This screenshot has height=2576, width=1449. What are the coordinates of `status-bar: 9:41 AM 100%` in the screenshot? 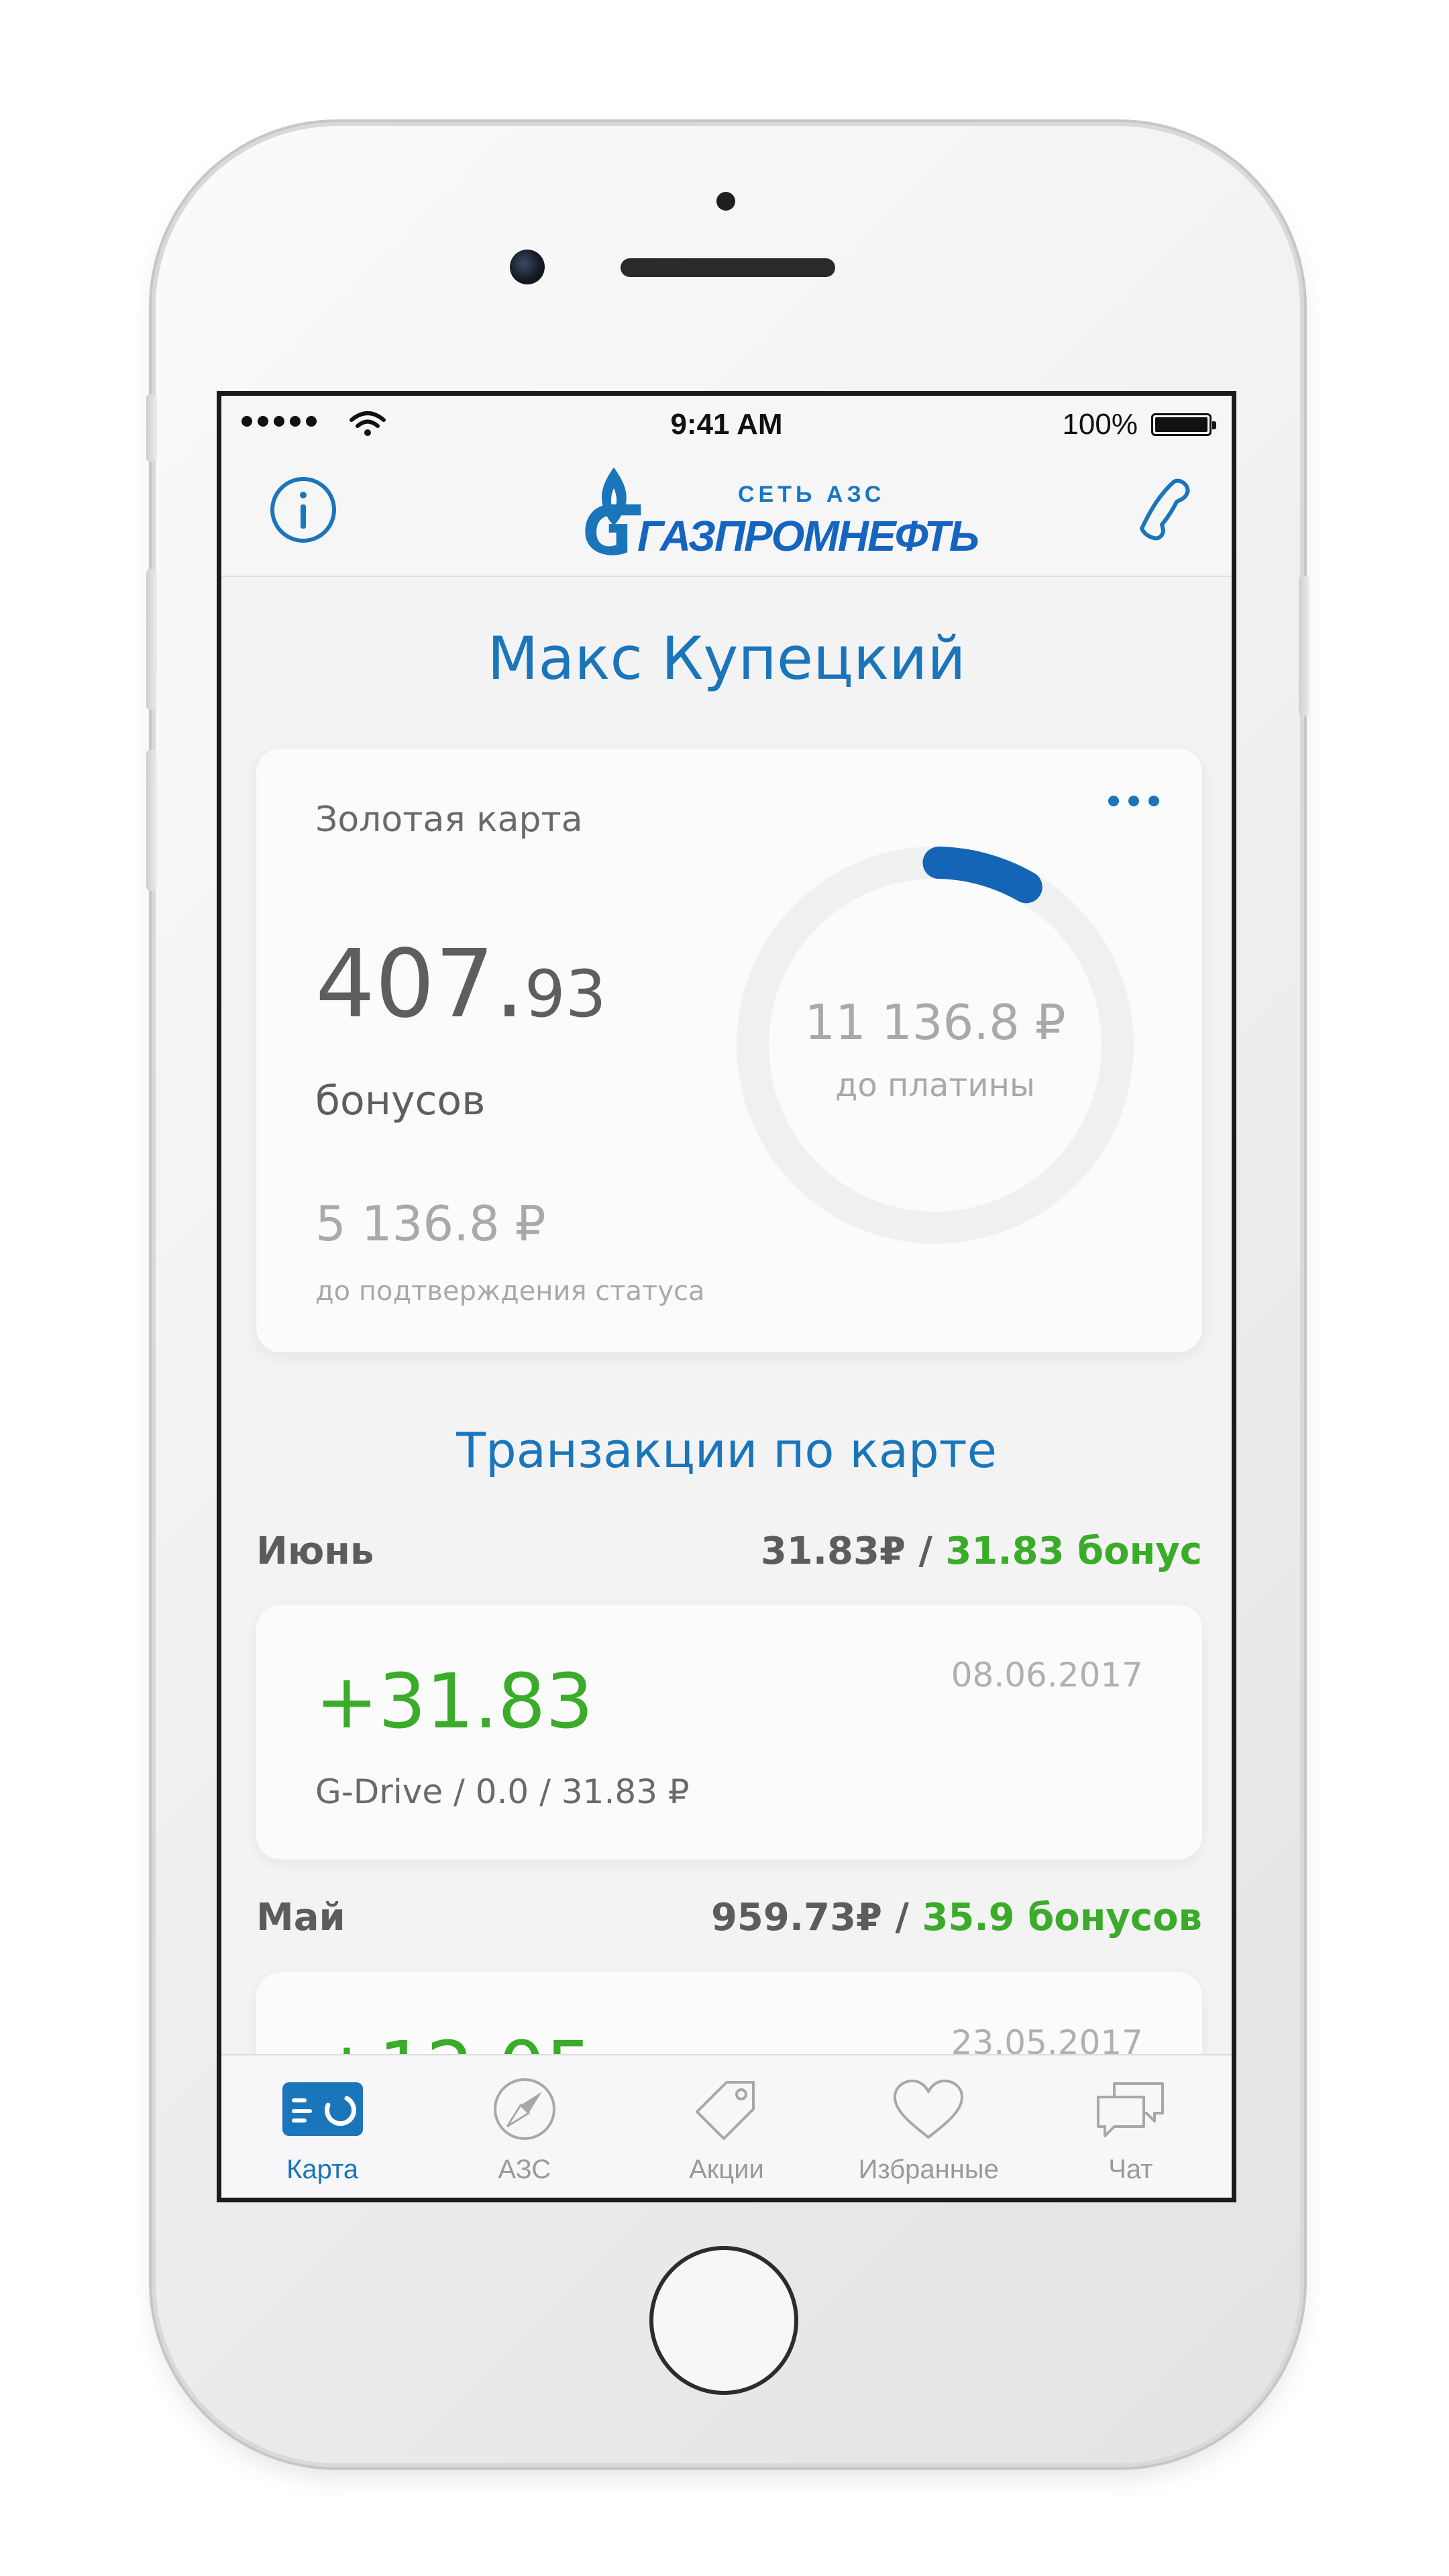 It's located at (726, 422).